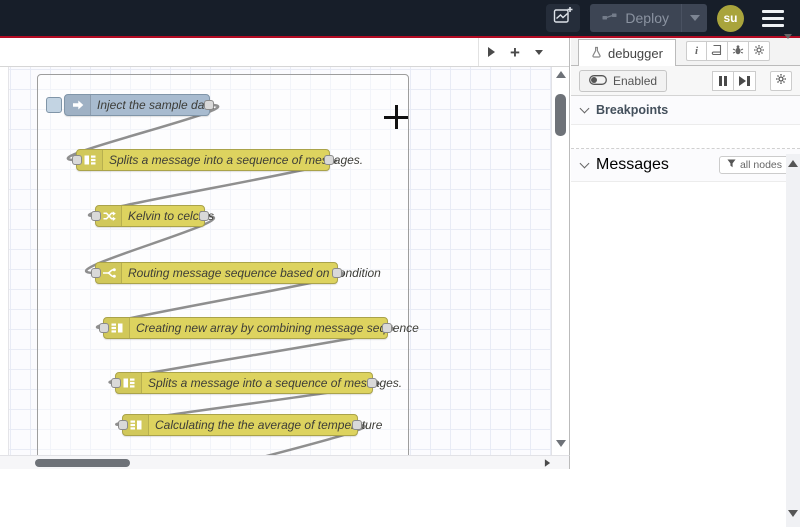 This screenshot has width=800, height=527. I want to click on step-button, so click(745, 80).